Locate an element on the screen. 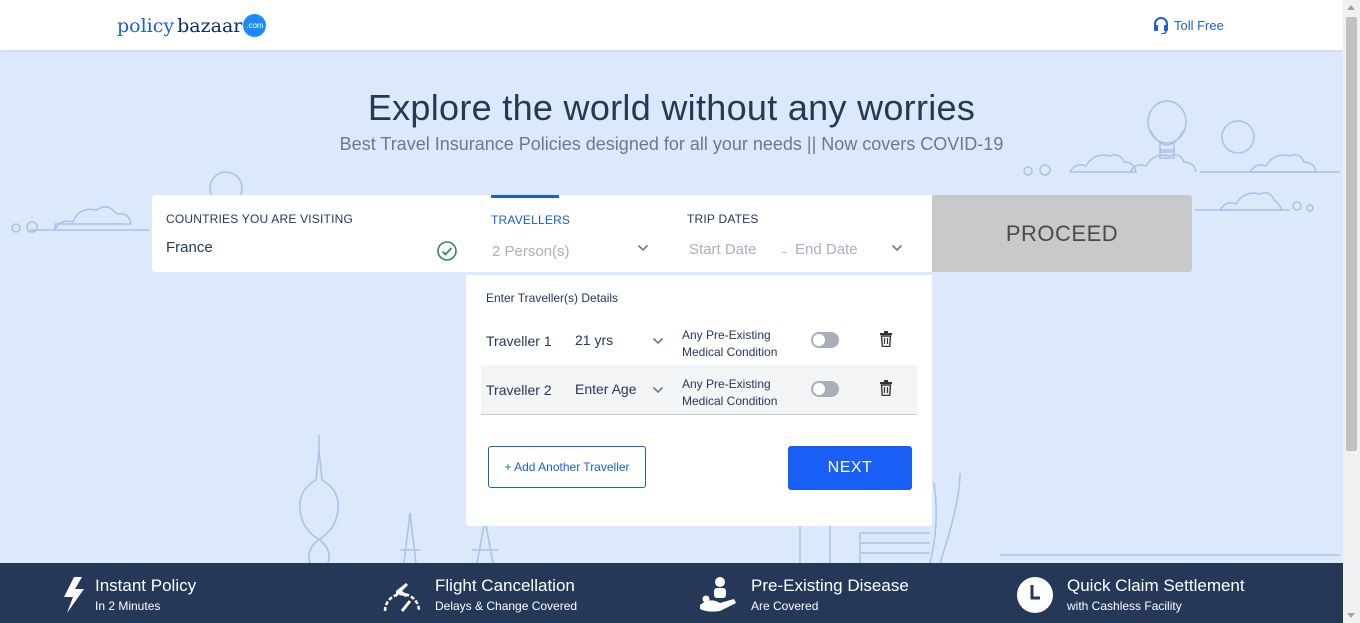 This screenshot has height=623, width=1360. end-date-input: End Date is located at coordinates (826, 249).